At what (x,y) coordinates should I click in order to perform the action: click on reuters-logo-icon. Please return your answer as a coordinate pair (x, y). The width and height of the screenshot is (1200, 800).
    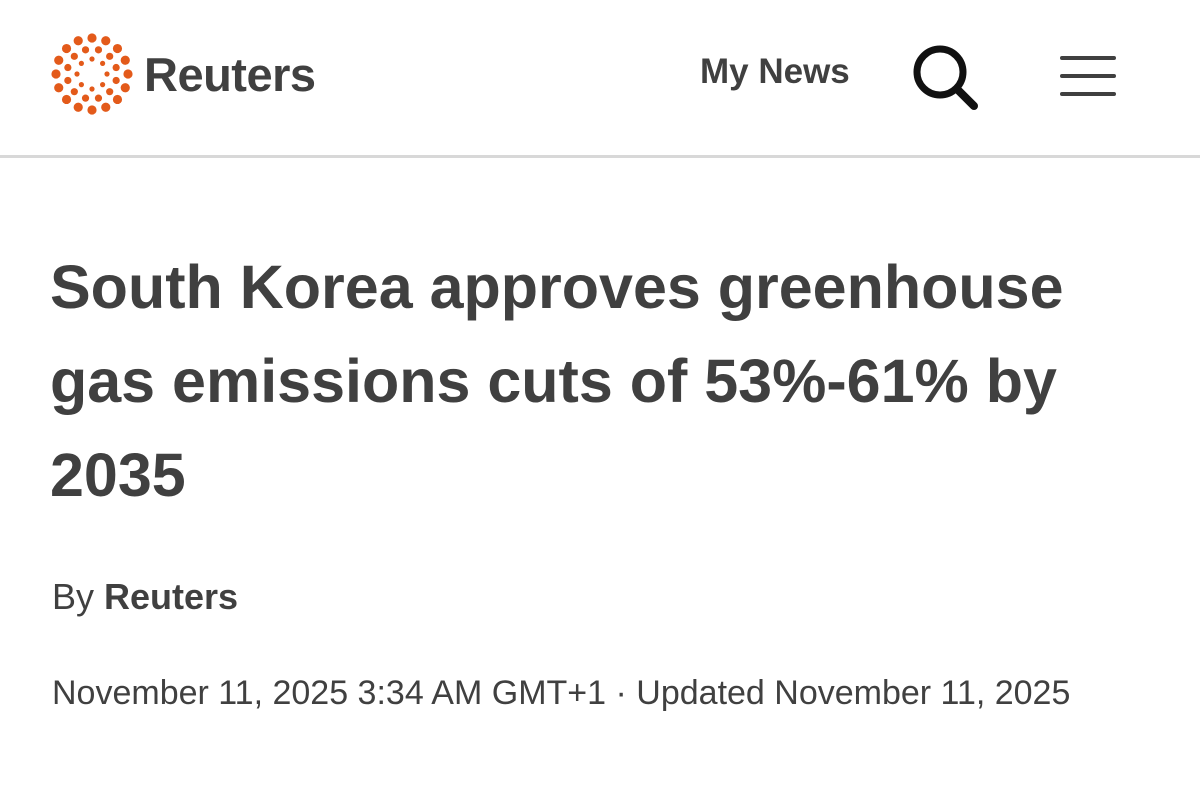
    Looking at the image, I should click on (92, 74).